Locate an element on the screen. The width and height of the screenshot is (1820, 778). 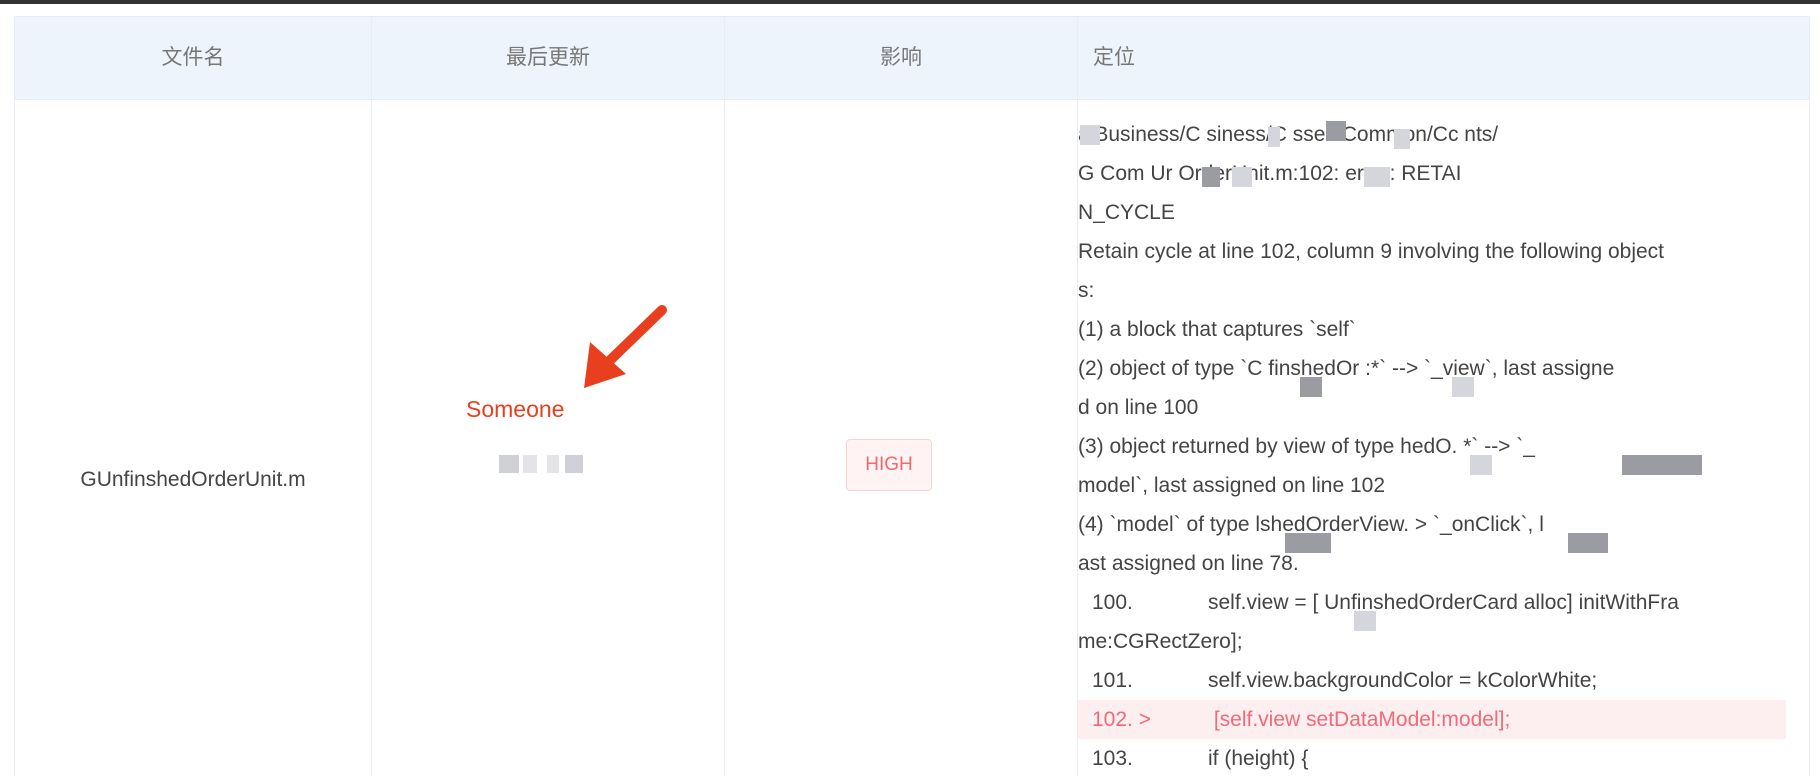
table-header: 文件名 最后更新 影响 定位 is located at coordinates (912, 58).